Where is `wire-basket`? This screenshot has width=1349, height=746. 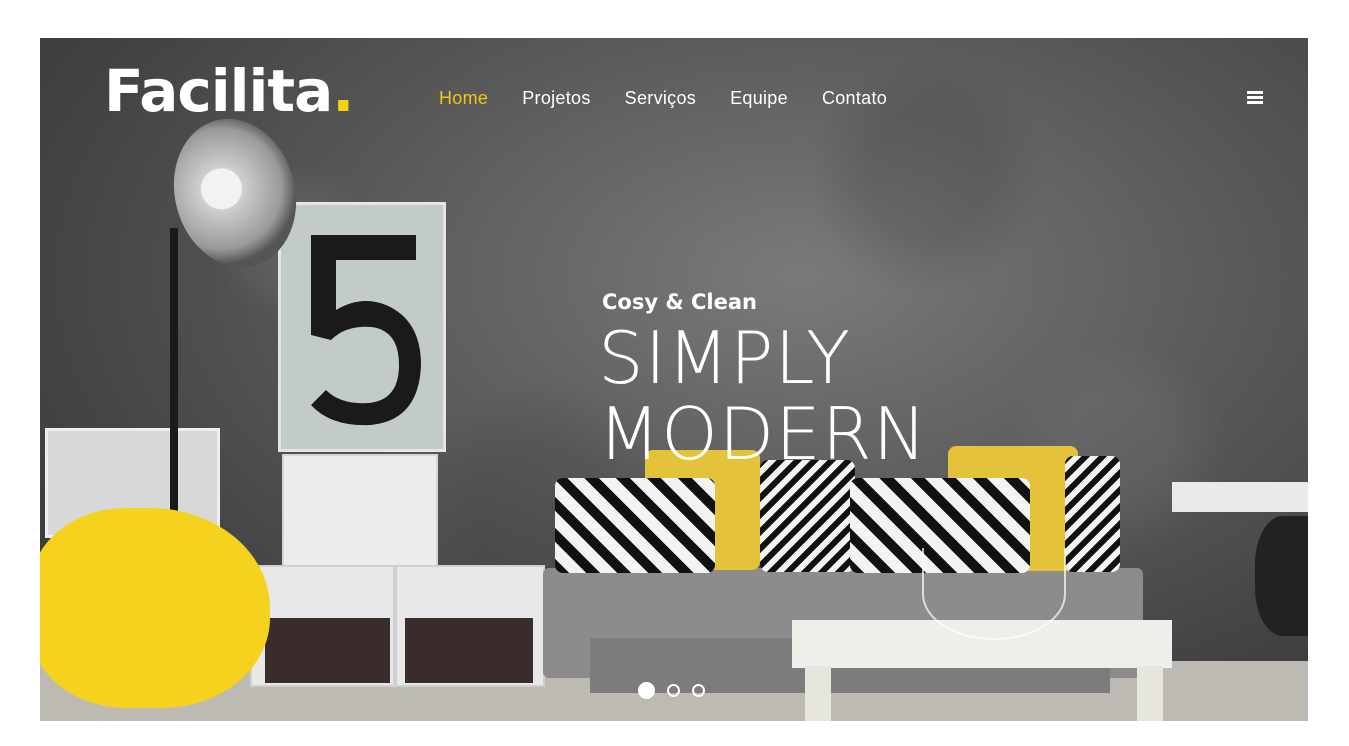
wire-basket is located at coordinates (994, 594).